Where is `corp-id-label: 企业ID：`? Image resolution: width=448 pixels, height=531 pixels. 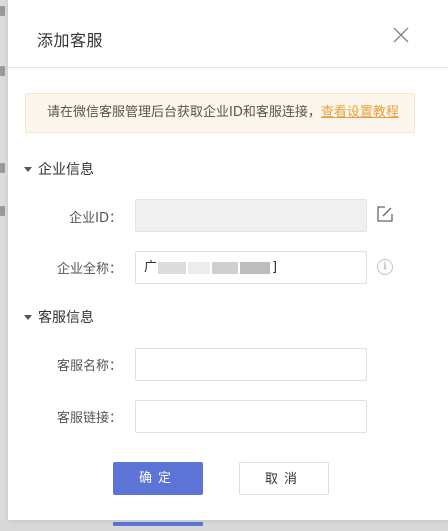 corp-id-label: 企业ID： is located at coordinates (95, 218).